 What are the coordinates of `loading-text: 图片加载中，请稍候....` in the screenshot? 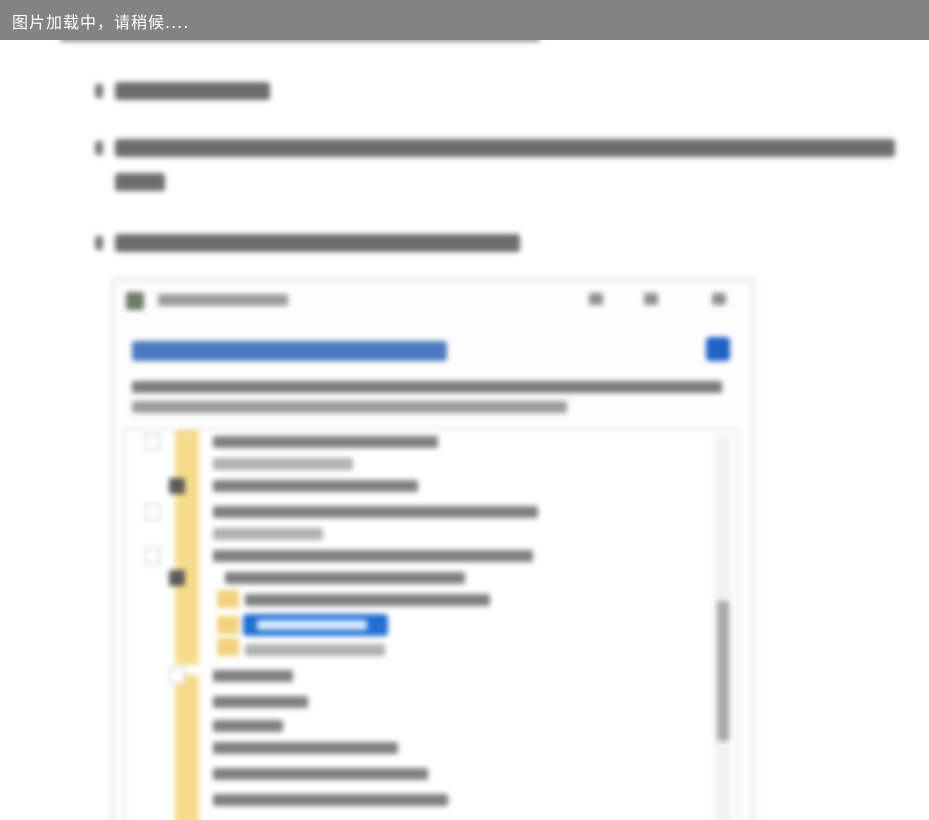 It's located at (101, 22).